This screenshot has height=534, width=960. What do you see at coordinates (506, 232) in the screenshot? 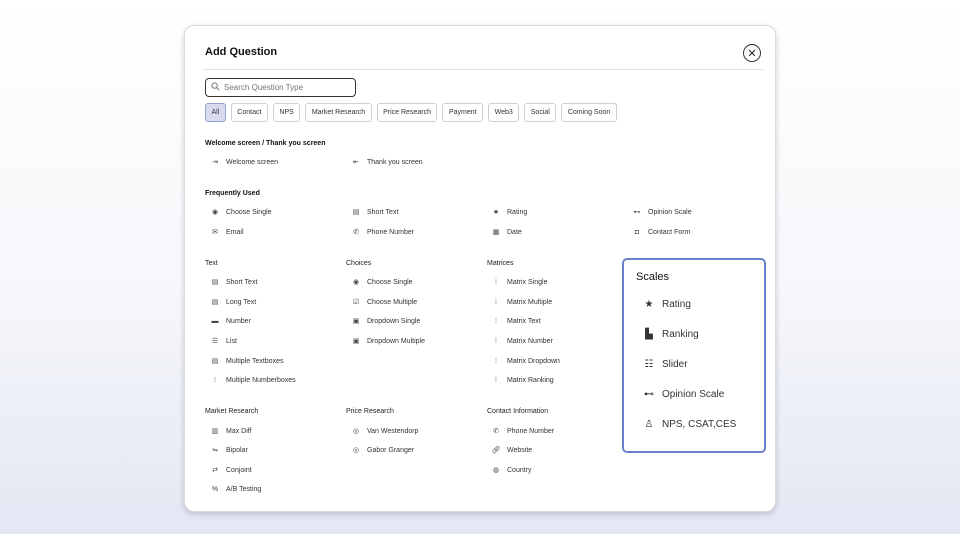
I see `item-date: ▦ Date` at bounding box center [506, 232].